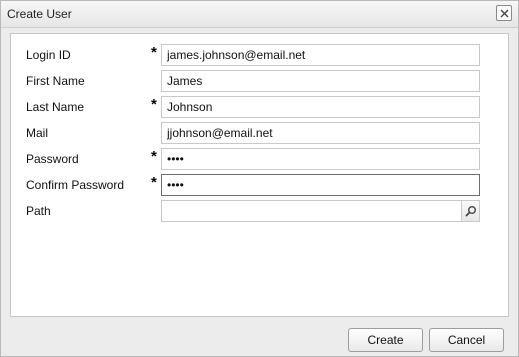 This screenshot has width=519, height=357. What do you see at coordinates (75, 185) in the screenshot?
I see `confirm-password-label: Confirm Password` at bounding box center [75, 185].